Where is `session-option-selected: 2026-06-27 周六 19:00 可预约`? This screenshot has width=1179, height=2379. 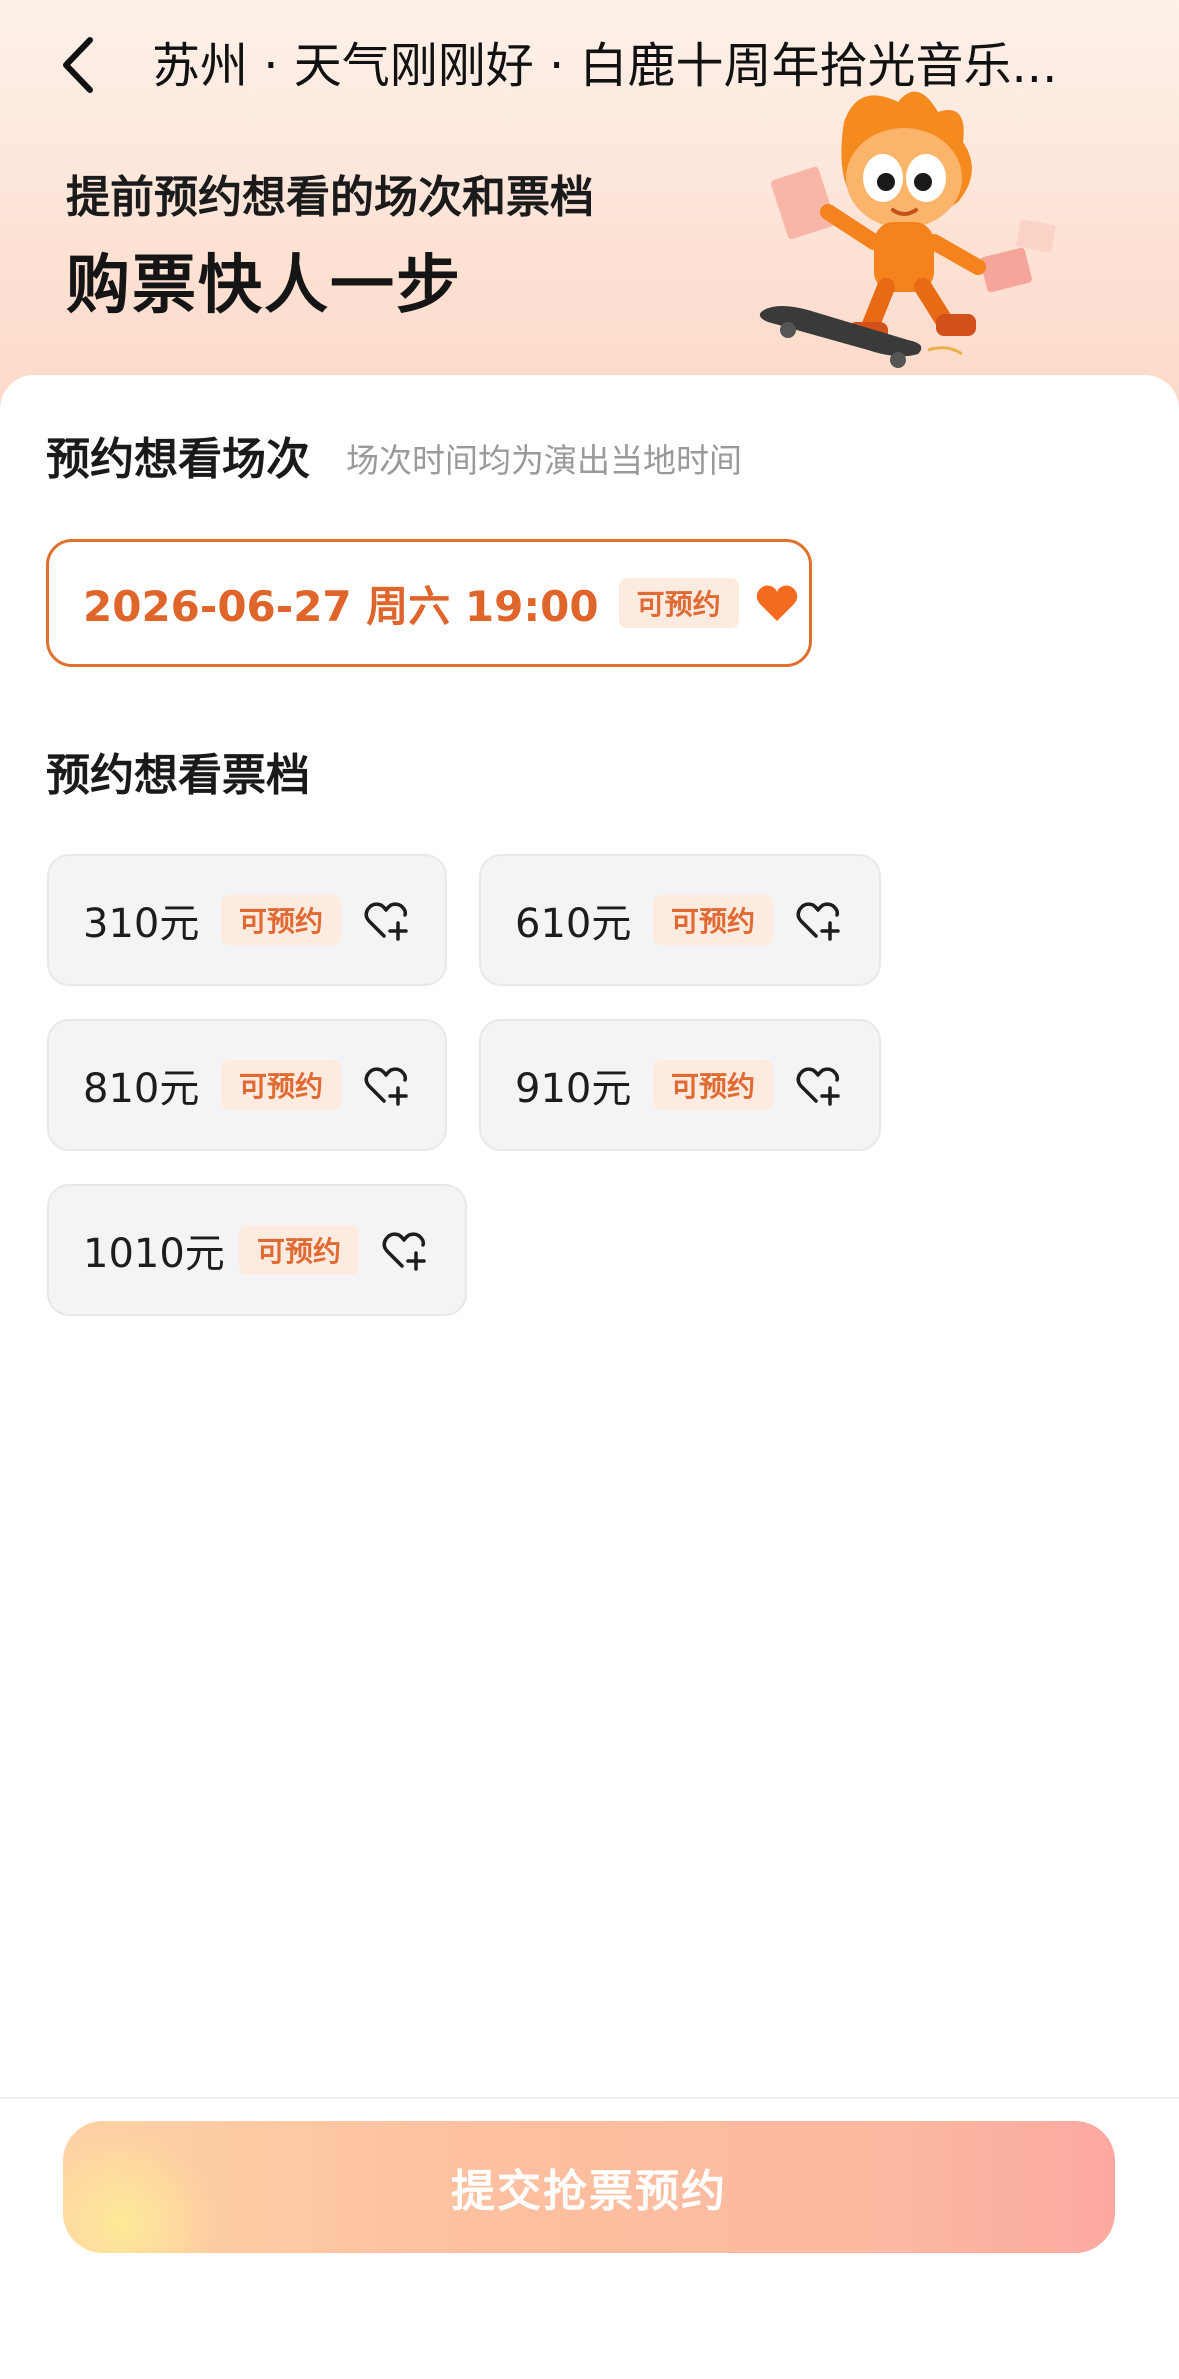
session-option-selected: 2026-06-27 周六 19:00 可预约 is located at coordinates (429, 603).